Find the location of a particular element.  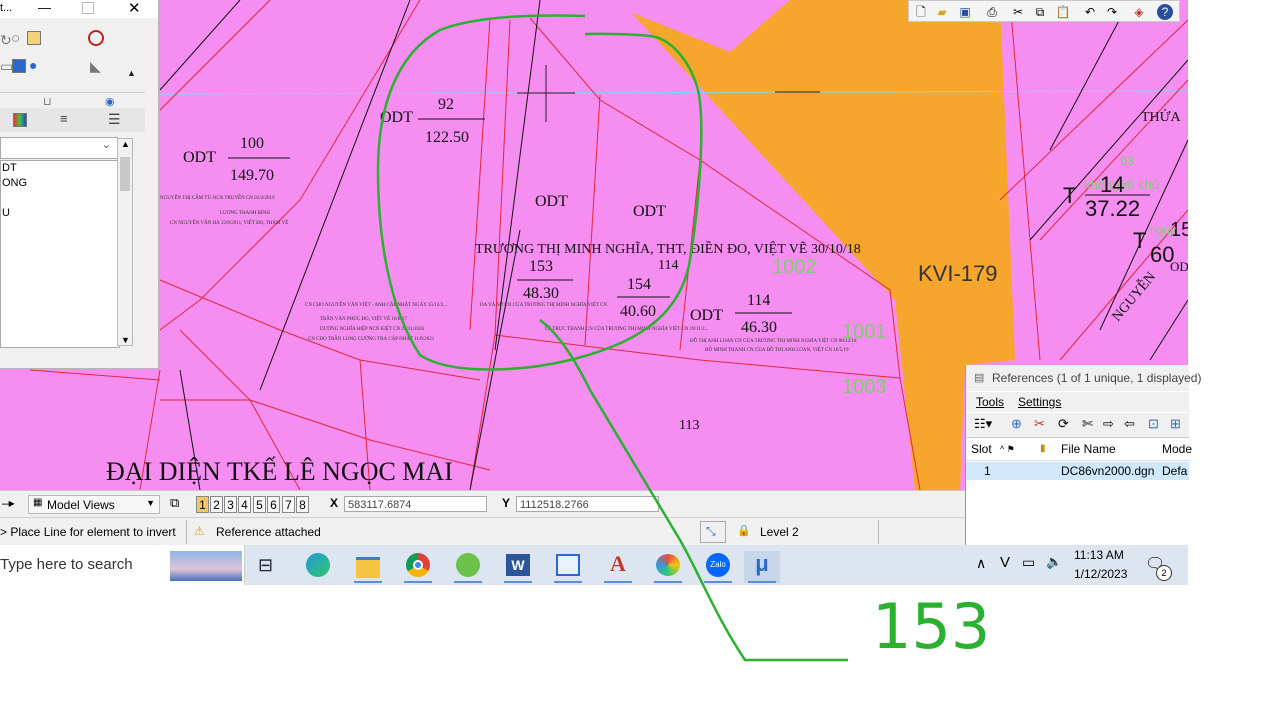

redo-icon: ↷ is located at coordinates (1112, 12).